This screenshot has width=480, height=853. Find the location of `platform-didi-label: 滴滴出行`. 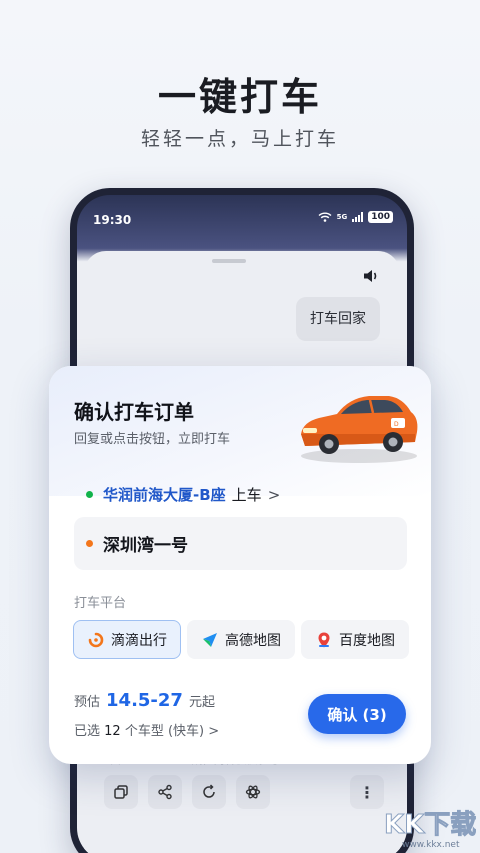

platform-didi-label: 滴滴出行 is located at coordinates (139, 640).